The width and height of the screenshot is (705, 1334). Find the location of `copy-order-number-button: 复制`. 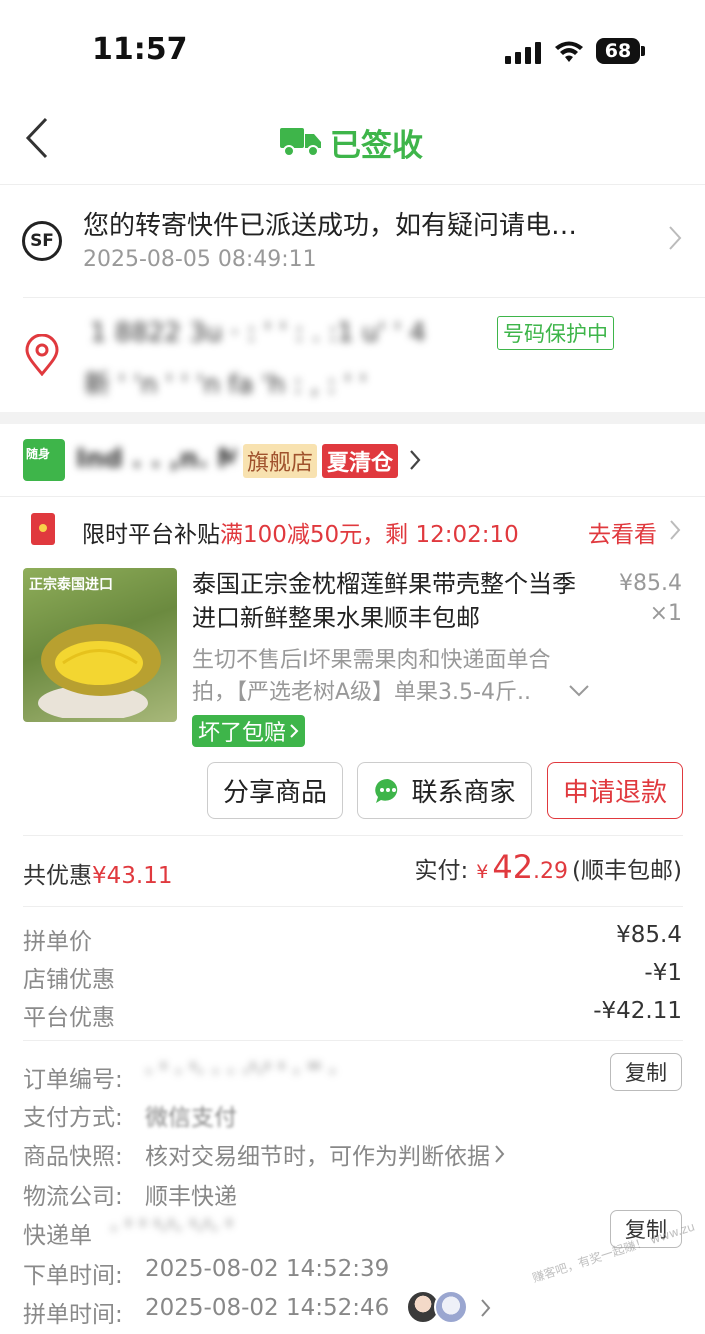

copy-order-number-button: 复制 is located at coordinates (646, 1072).